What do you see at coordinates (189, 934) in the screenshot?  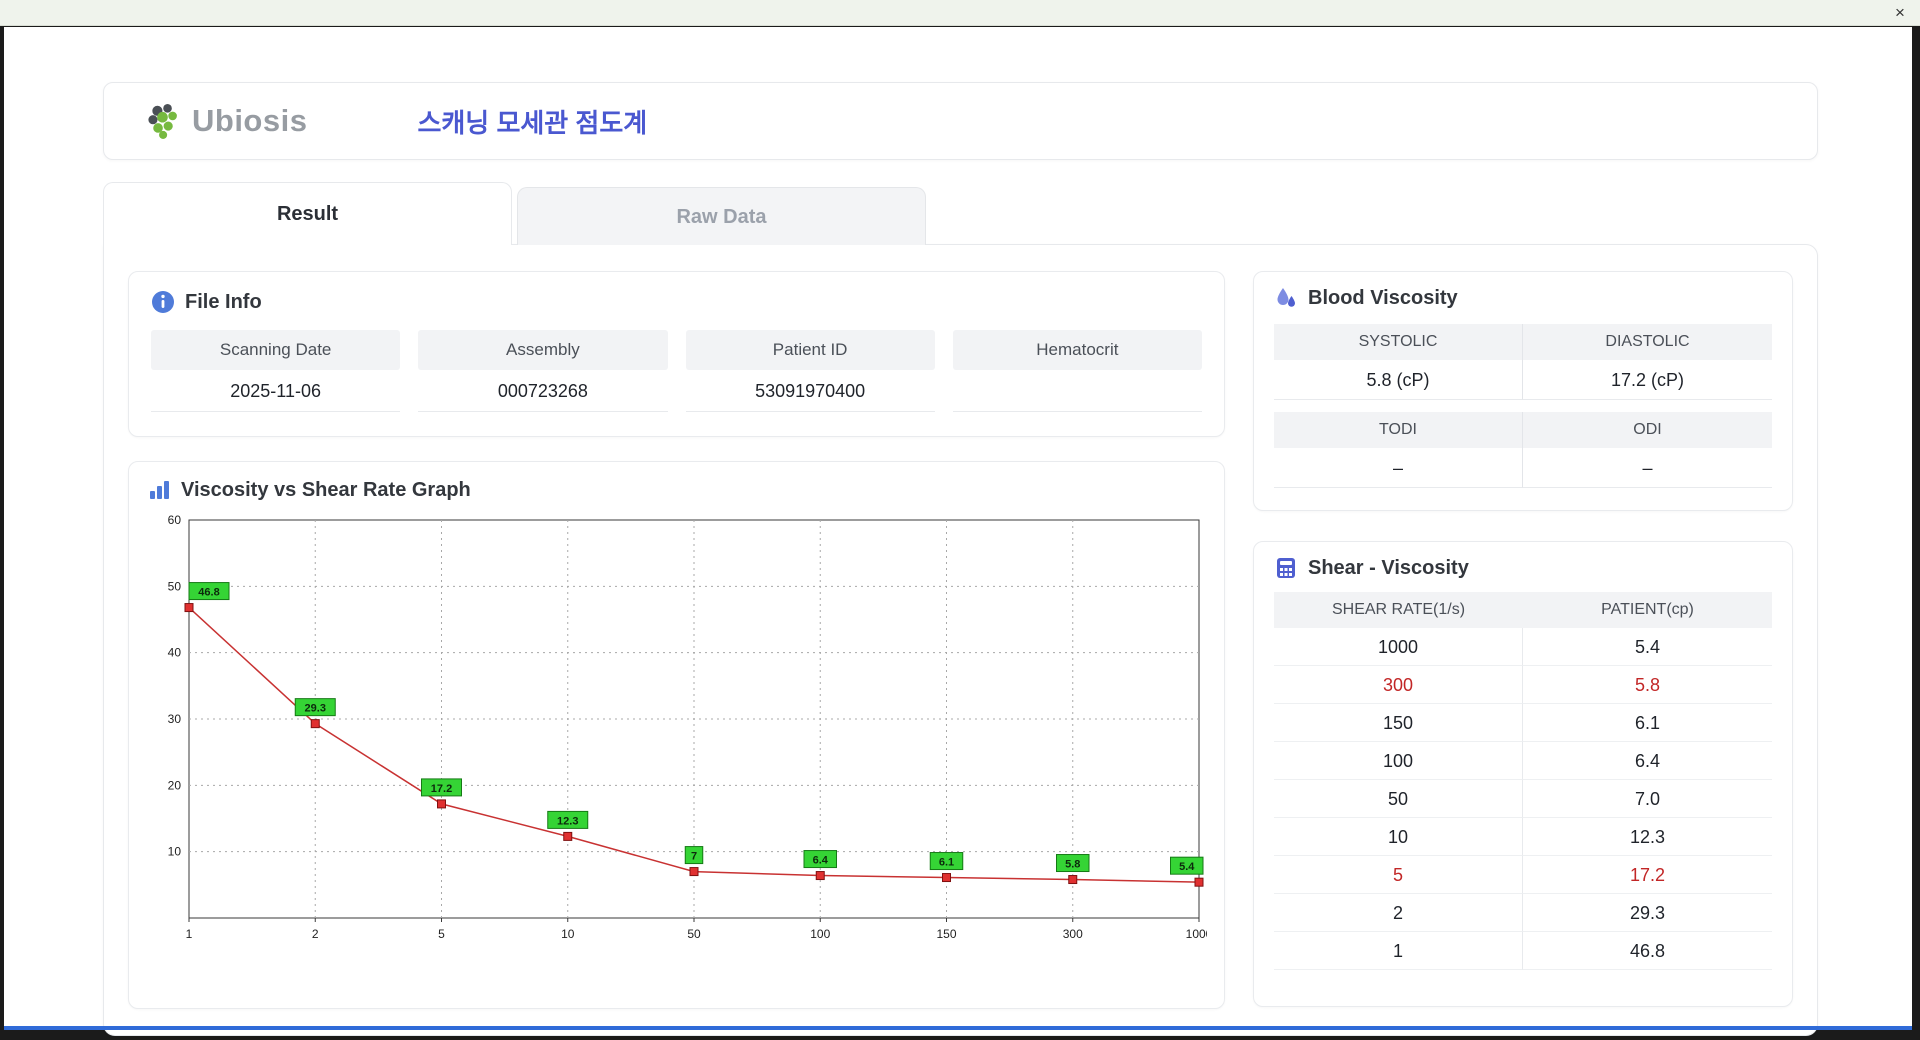 I see `svg-text: 1` at bounding box center [189, 934].